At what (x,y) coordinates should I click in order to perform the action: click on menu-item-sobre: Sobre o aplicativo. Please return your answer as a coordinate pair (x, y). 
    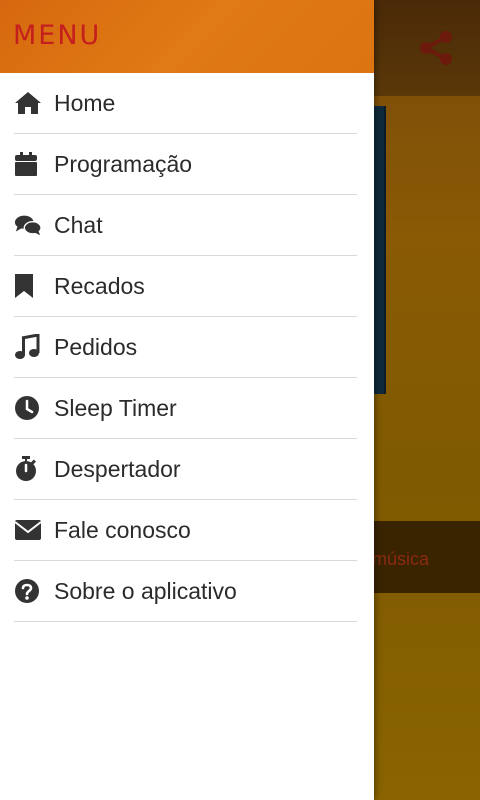
    Looking at the image, I should click on (185, 591).